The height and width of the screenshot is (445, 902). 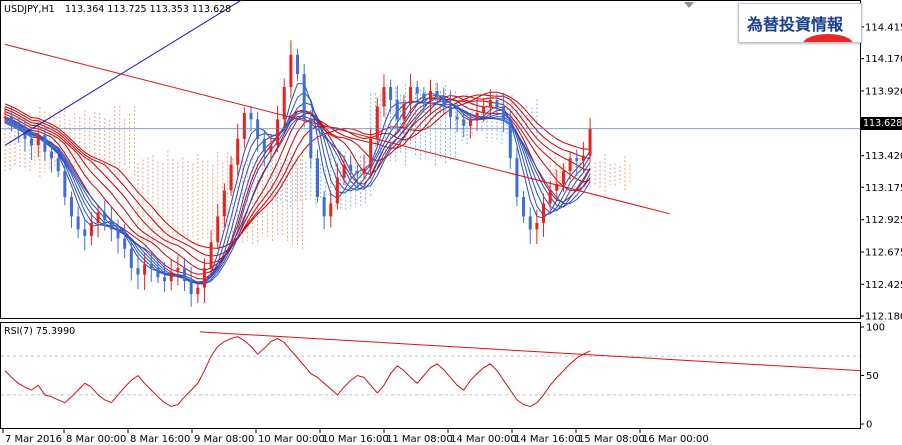 What do you see at coordinates (675, 439) in the screenshot?
I see `time-tick-label: 16 Mar 00:00` at bounding box center [675, 439].